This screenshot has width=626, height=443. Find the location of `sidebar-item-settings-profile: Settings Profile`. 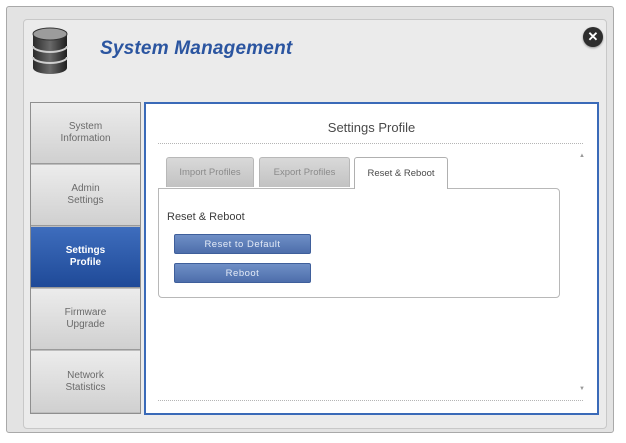

sidebar-item-settings-profile: Settings Profile is located at coordinates (85, 257).